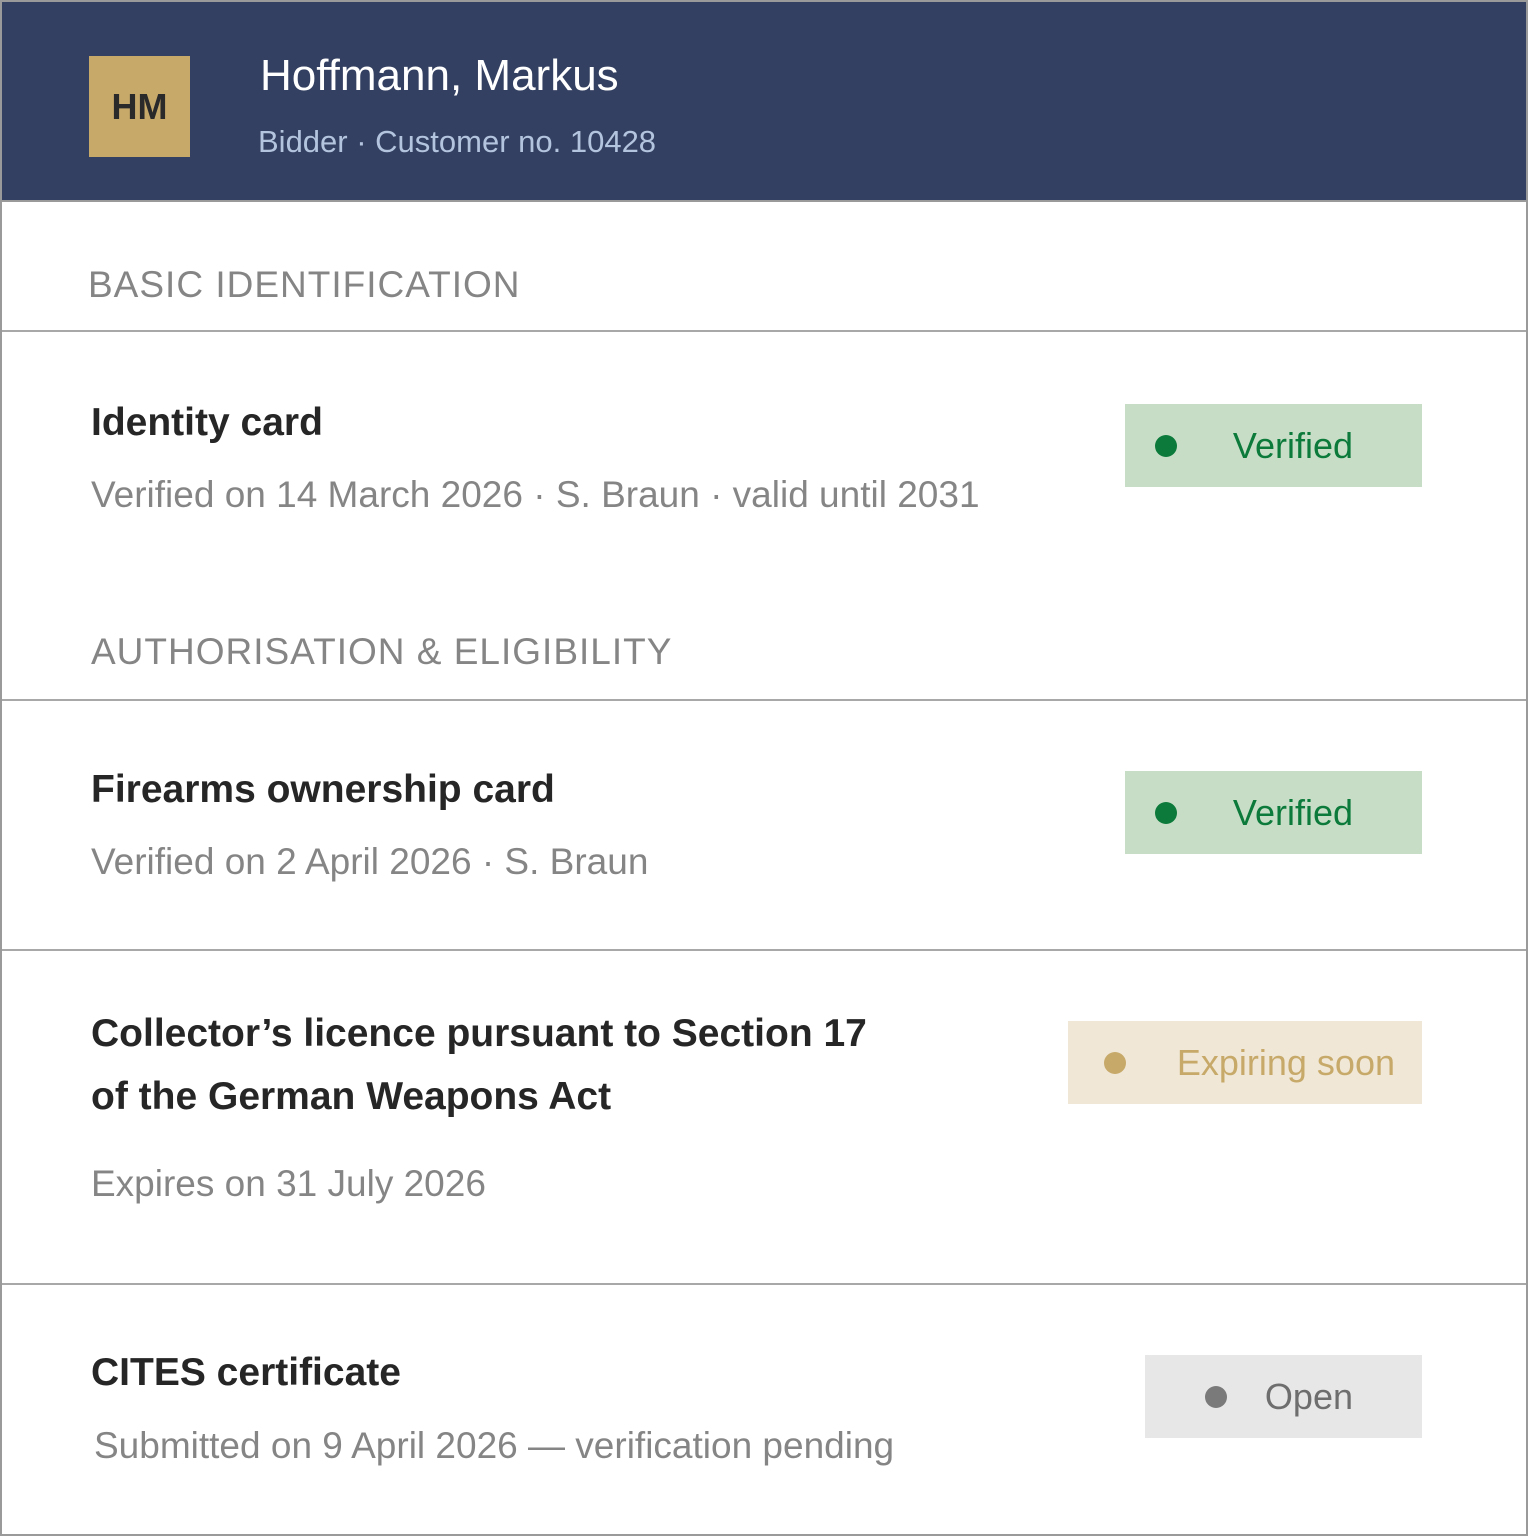 This screenshot has height=1536, width=1528. I want to click on document-title: CITES certificate, so click(246, 1372).